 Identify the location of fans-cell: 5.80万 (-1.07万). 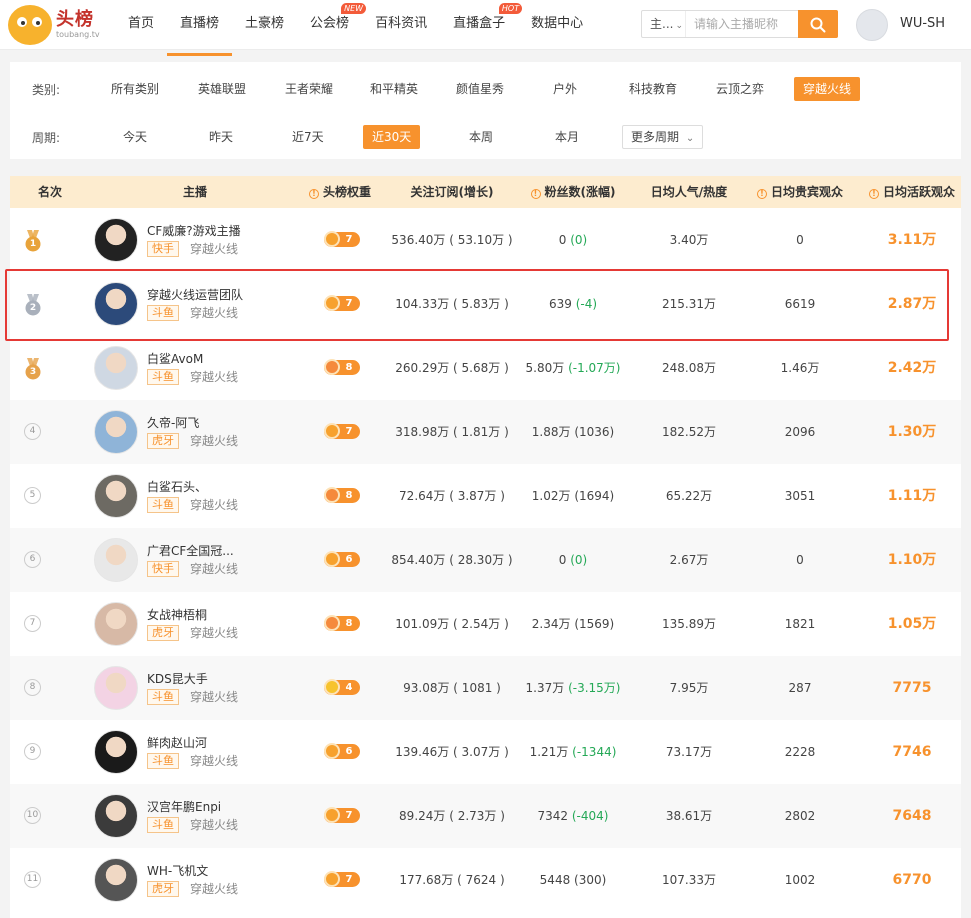
(573, 368).